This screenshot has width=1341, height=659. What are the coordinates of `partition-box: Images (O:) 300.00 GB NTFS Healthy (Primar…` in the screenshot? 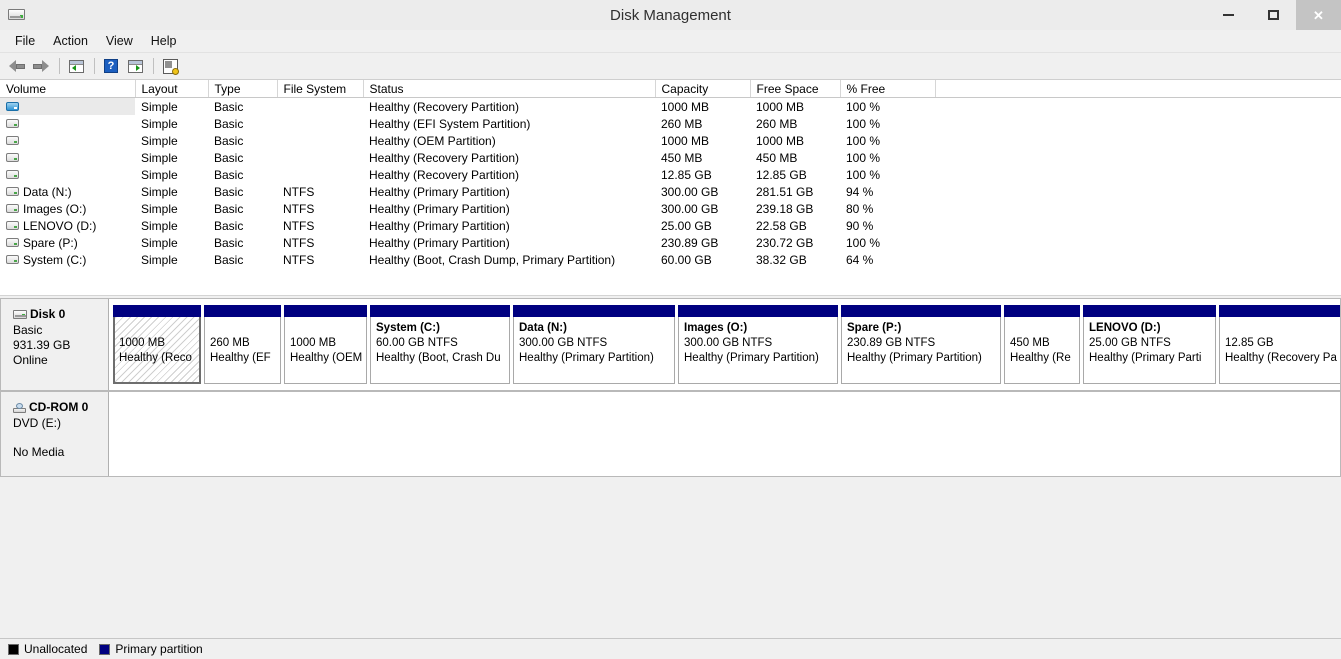 It's located at (758, 344).